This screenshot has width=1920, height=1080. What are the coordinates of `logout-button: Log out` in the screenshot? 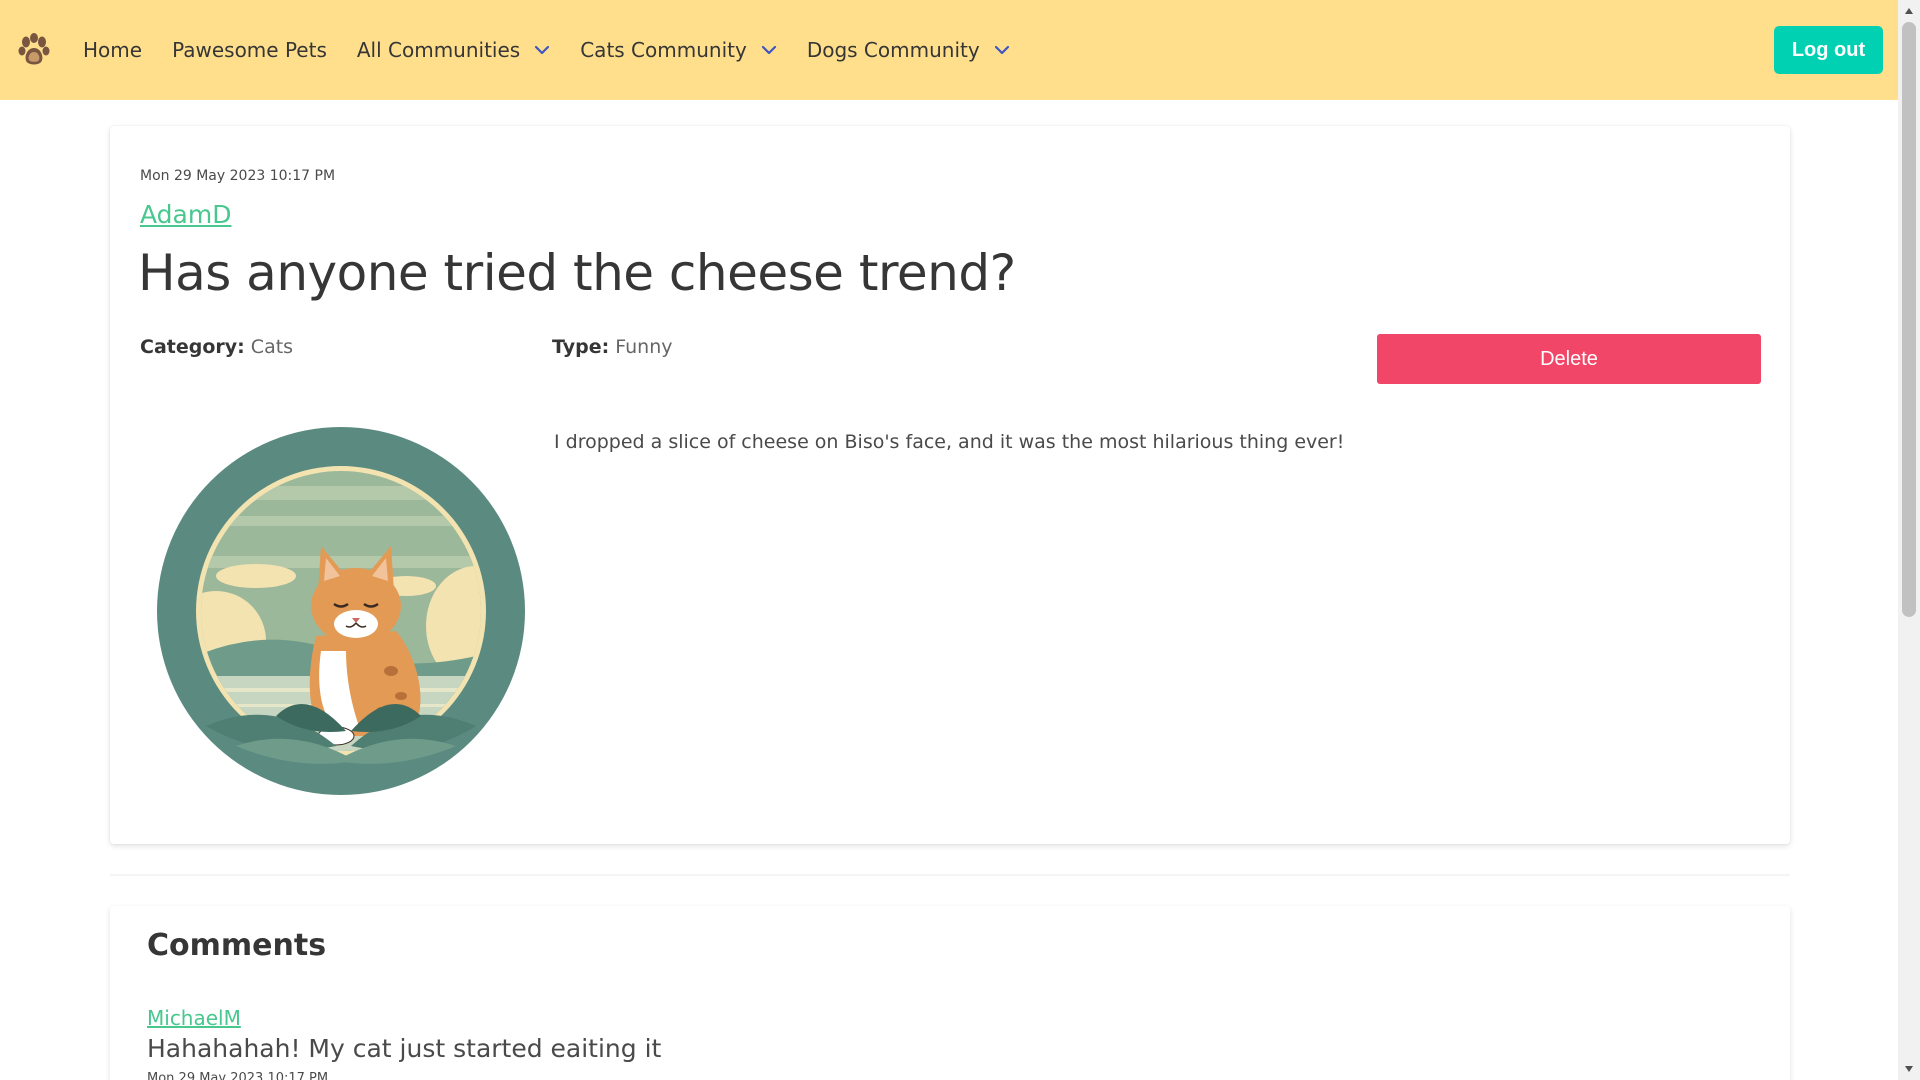 It's located at (1828, 50).